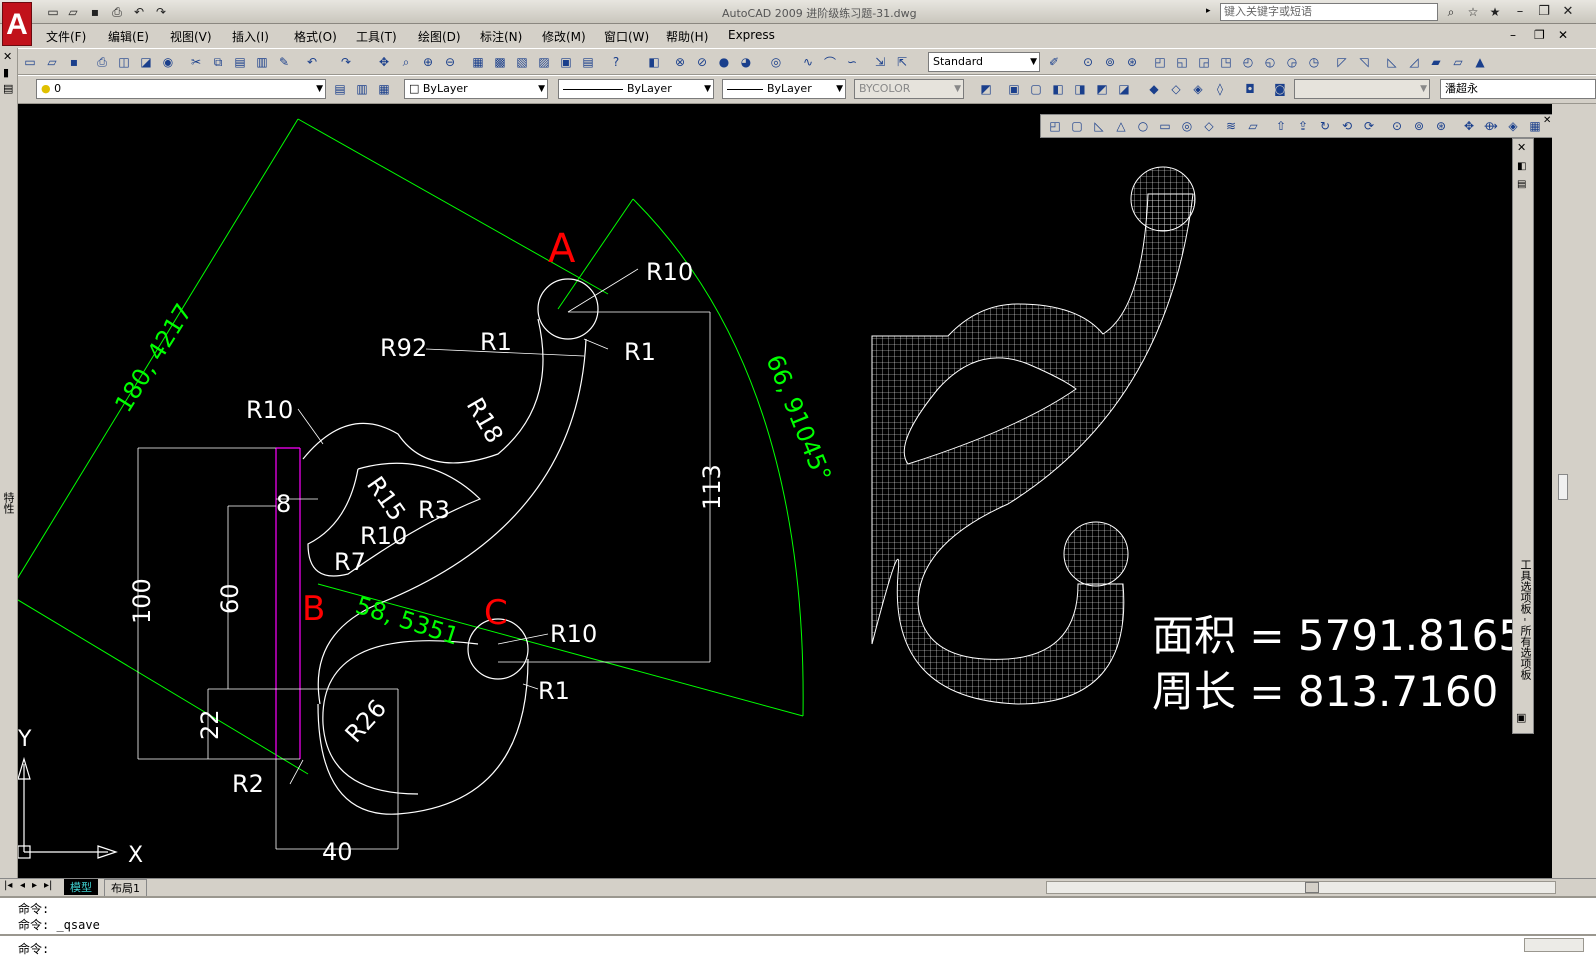  Describe the element at coordinates (1132, 62) in the screenshot. I see `intersect-icon: ⊛` at that location.